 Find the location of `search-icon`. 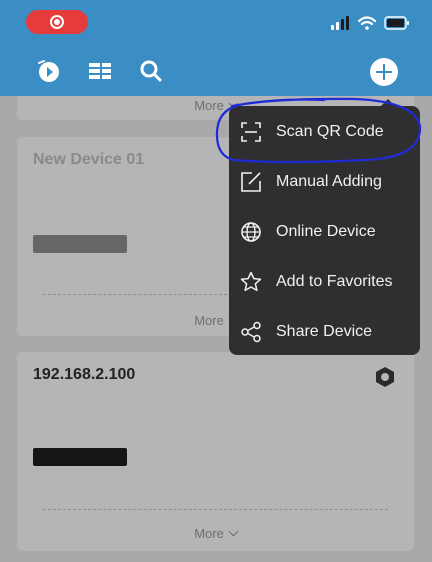

search-icon is located at coordinates (151, 71).